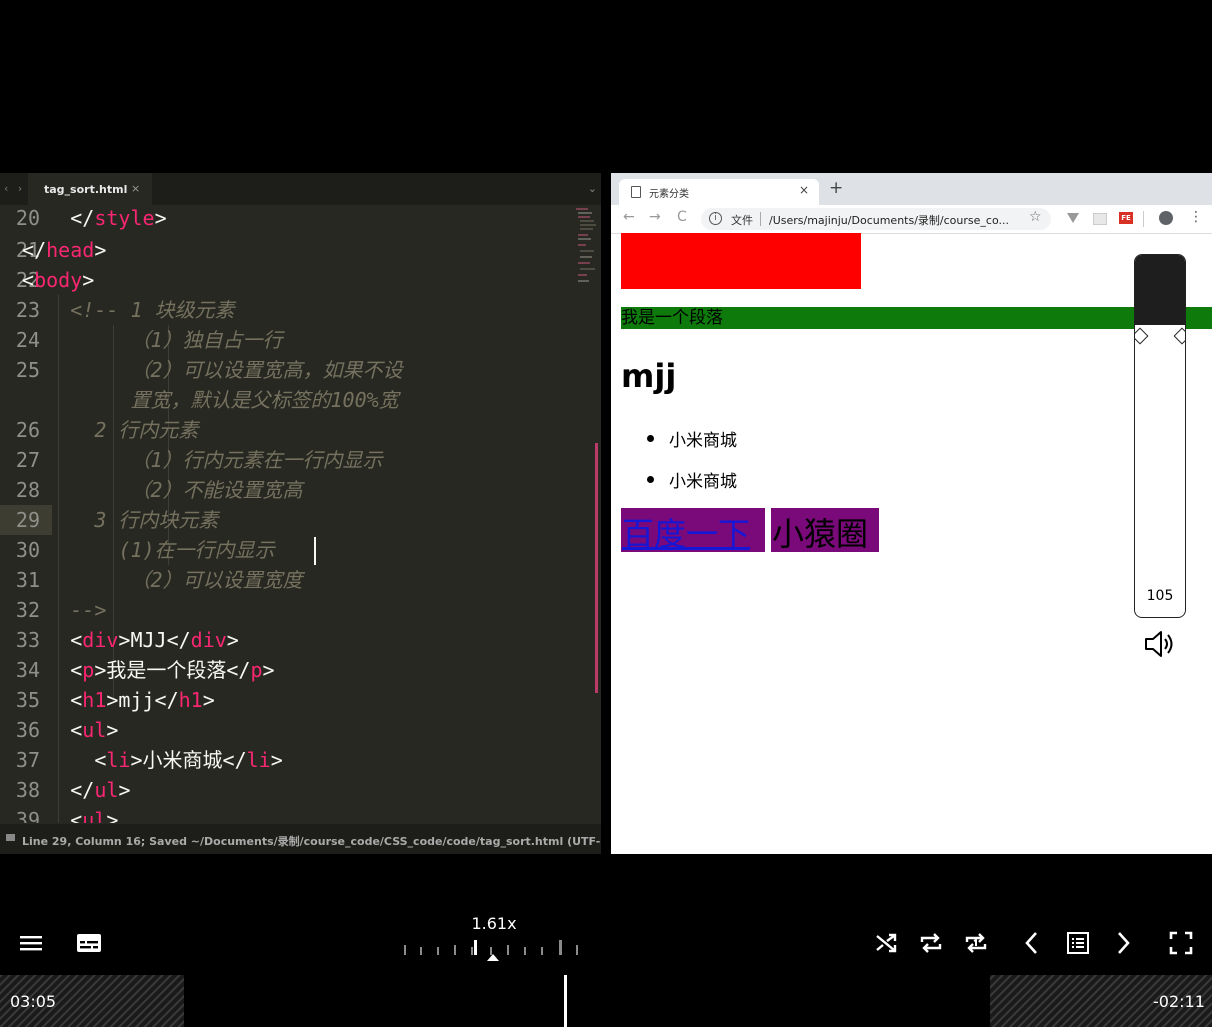 The width and height of the screenshot is (1212, 1027). What do you see at coordinates (300, 189) in the screenshot?
I see `editor-tab-bar: ‹ › tag_sort.html × ⌄` at bounding box center [300, 189].